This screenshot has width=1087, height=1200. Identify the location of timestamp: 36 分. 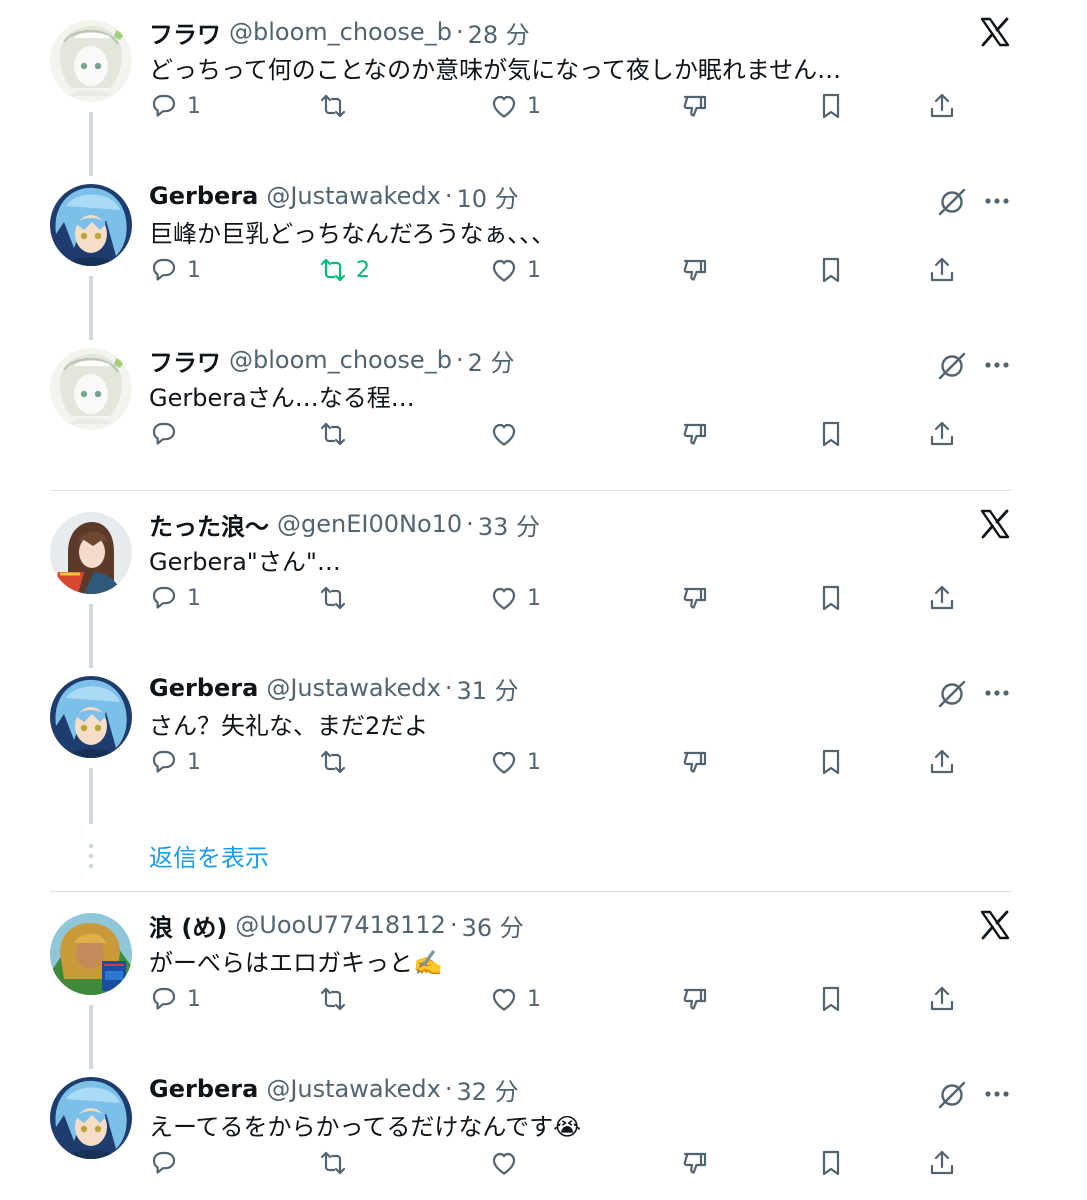
(493, 925).